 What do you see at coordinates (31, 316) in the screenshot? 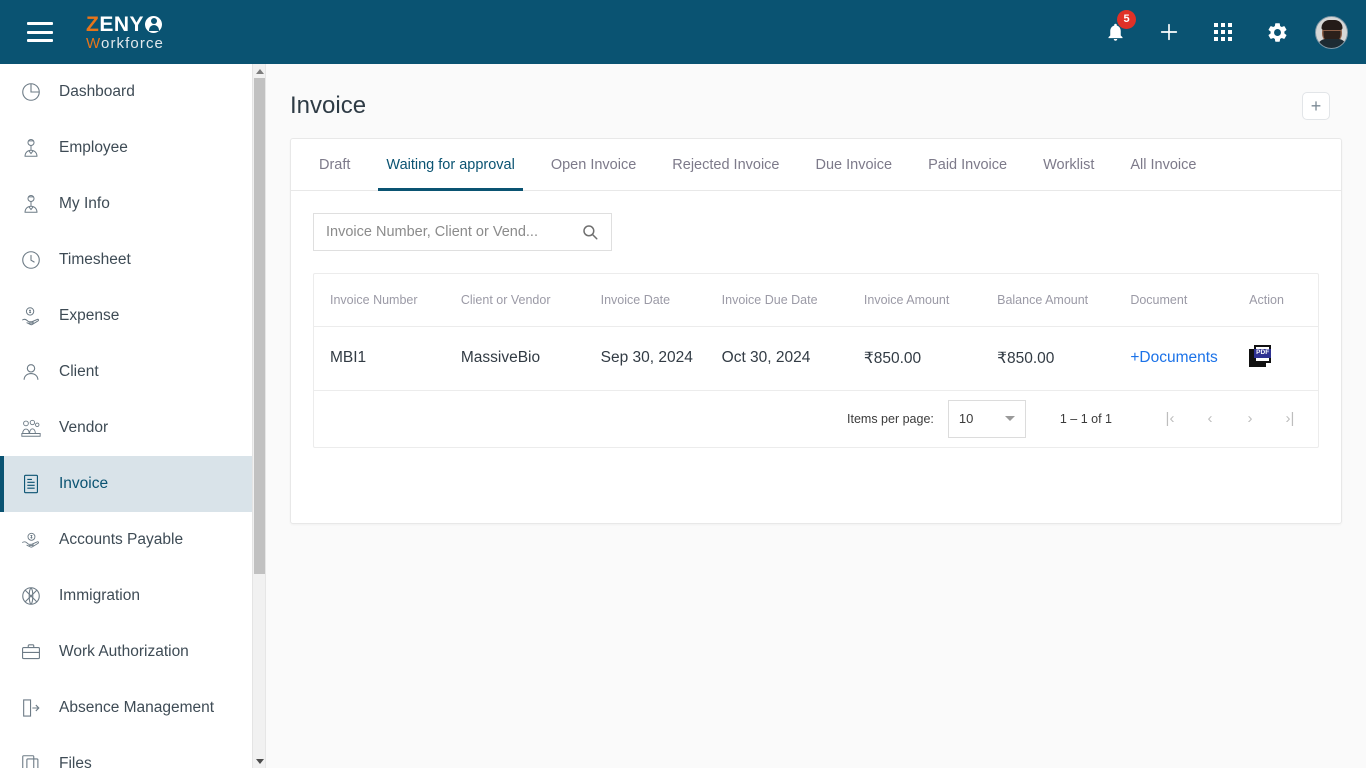
I see `money-hand-icon` at bounding box center [31, 316].